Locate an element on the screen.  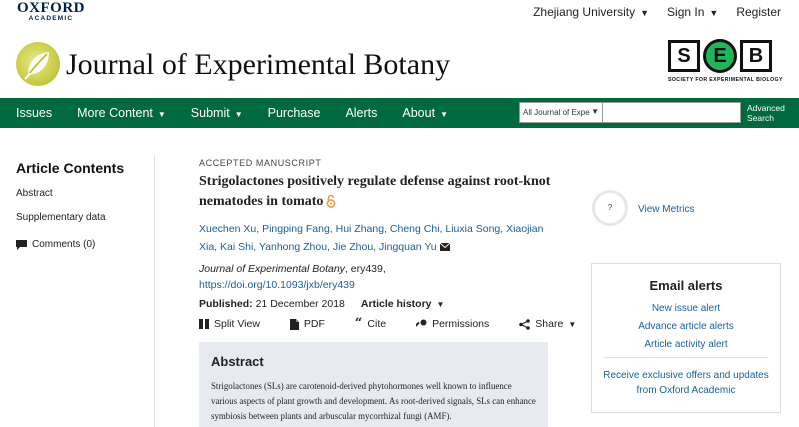
article-activity-alert-link: Article activity alert is located at coordinates (686, 344).